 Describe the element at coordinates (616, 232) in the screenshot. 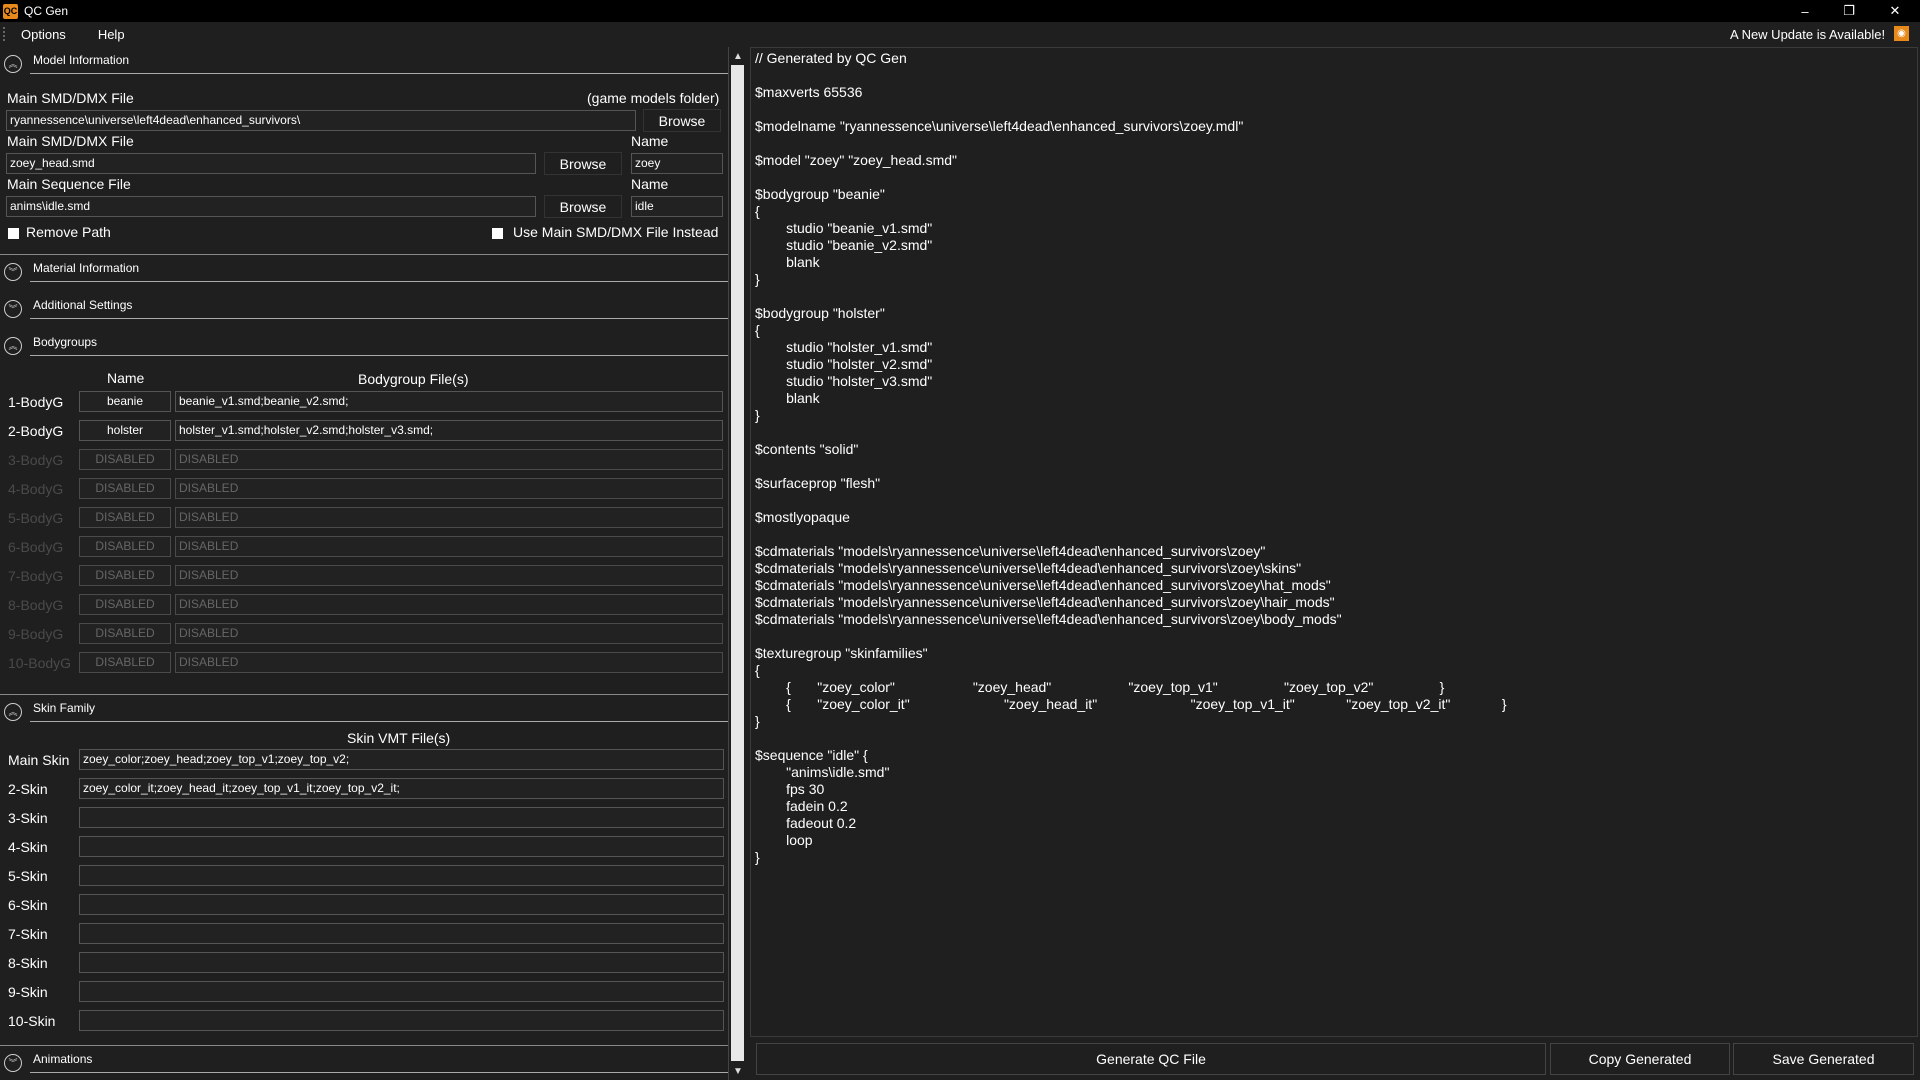

I see `use-main-file-label: Use Main SMD/DMX File Instead` at that location.